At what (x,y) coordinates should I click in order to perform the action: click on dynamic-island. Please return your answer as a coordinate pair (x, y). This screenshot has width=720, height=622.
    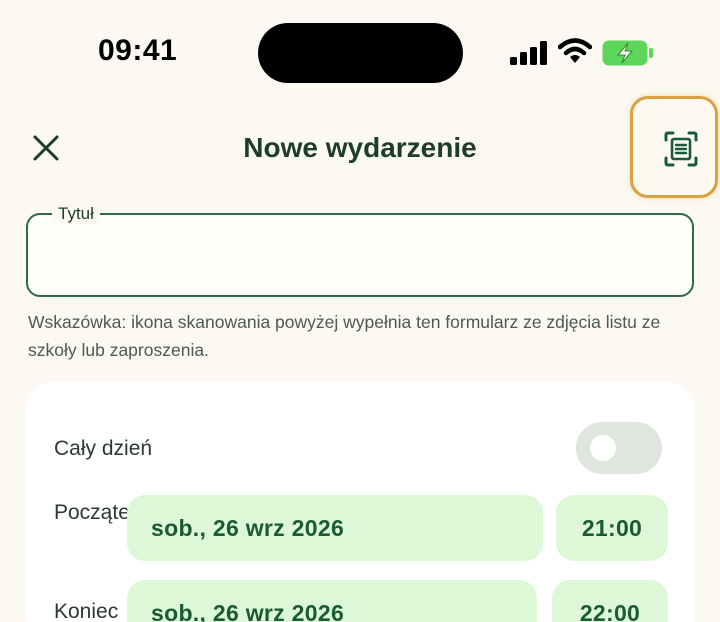
    Looking at the image, I should click on (360, 53).